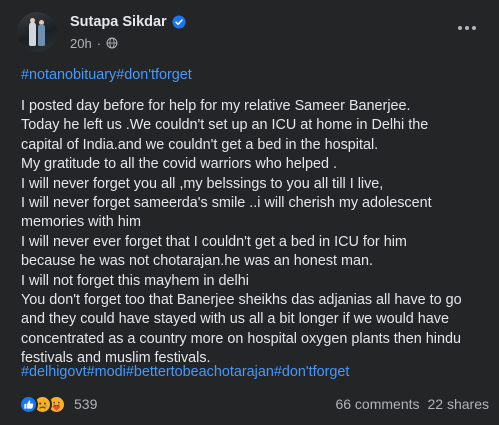  I want to click on post-text-line: memories with him, so click(81, 222).